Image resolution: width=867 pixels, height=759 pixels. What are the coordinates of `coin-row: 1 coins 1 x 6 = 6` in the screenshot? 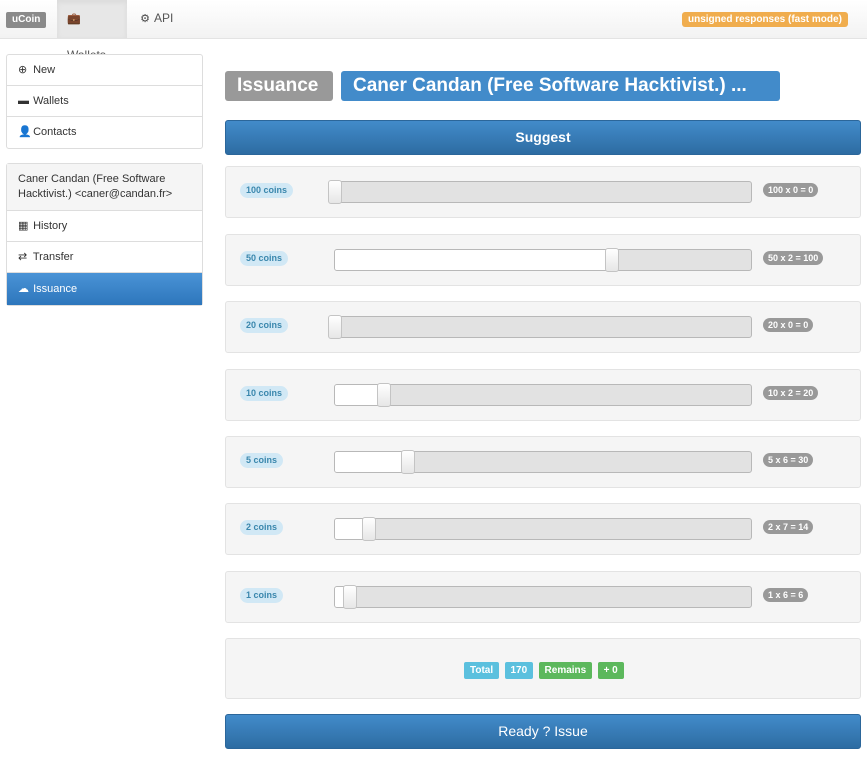 It's located at (543, 597).